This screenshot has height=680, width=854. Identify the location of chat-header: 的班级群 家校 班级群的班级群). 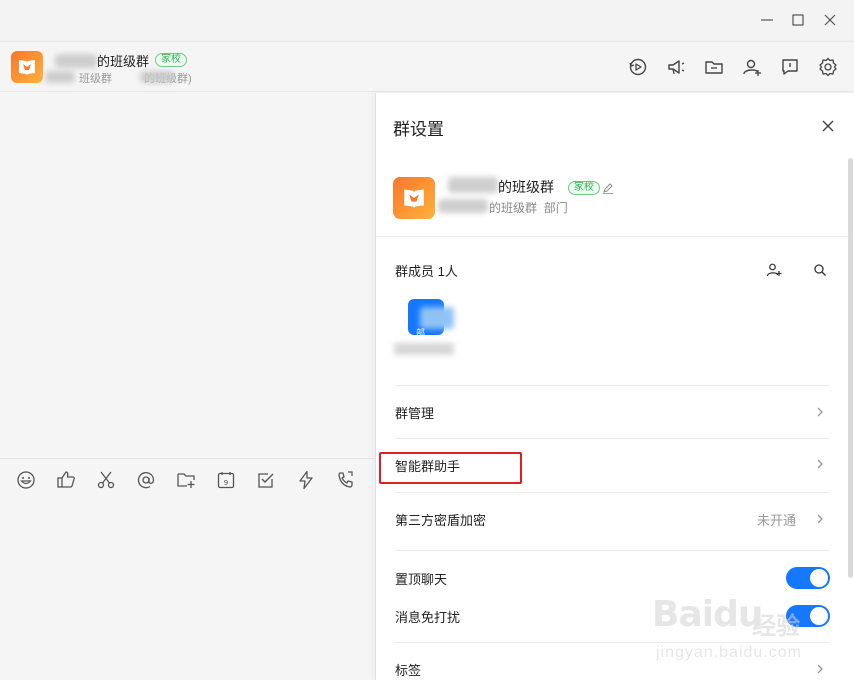
(427, 67).